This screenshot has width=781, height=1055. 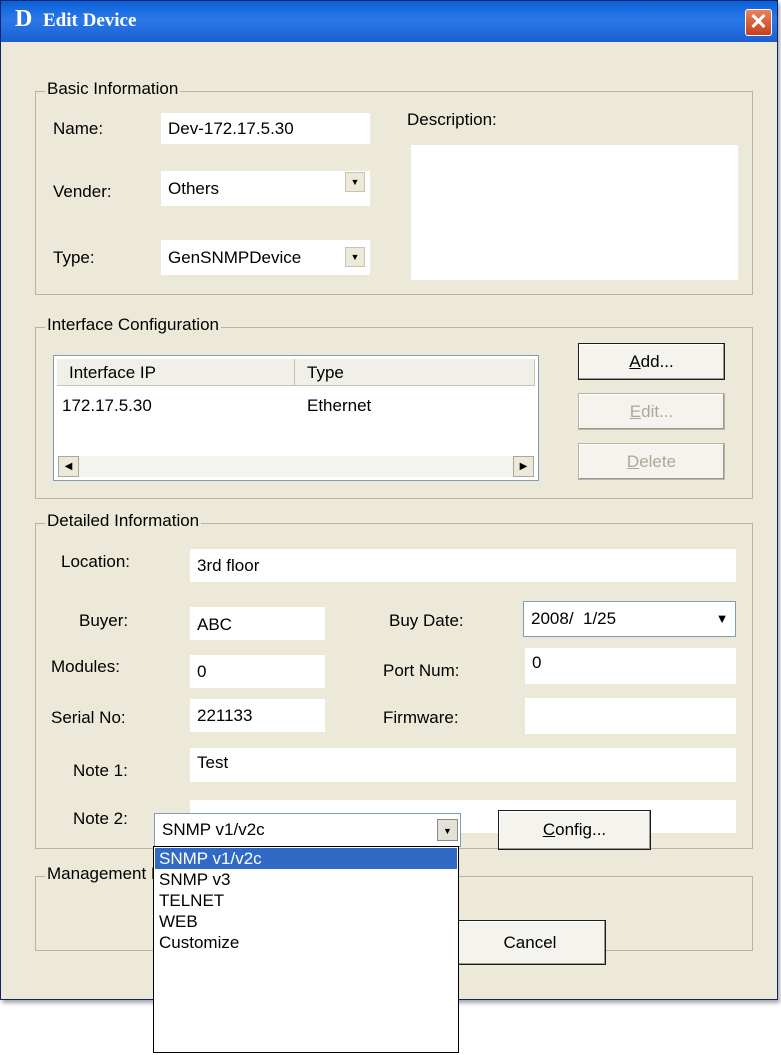 What do you see at coordinates (123, 521) in the screenshot?
I see `detailed-information-legend: Detailed Information` at bounding box center [123, 521].